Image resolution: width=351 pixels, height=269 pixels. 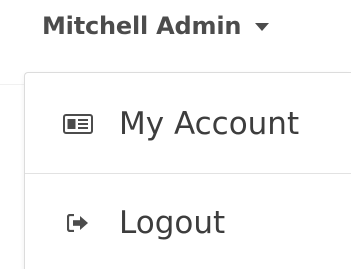 What do you see at coordinates (209, 124) in the screenshot?
I see `my-account-label: My Account` at bounding box center [209, 124].